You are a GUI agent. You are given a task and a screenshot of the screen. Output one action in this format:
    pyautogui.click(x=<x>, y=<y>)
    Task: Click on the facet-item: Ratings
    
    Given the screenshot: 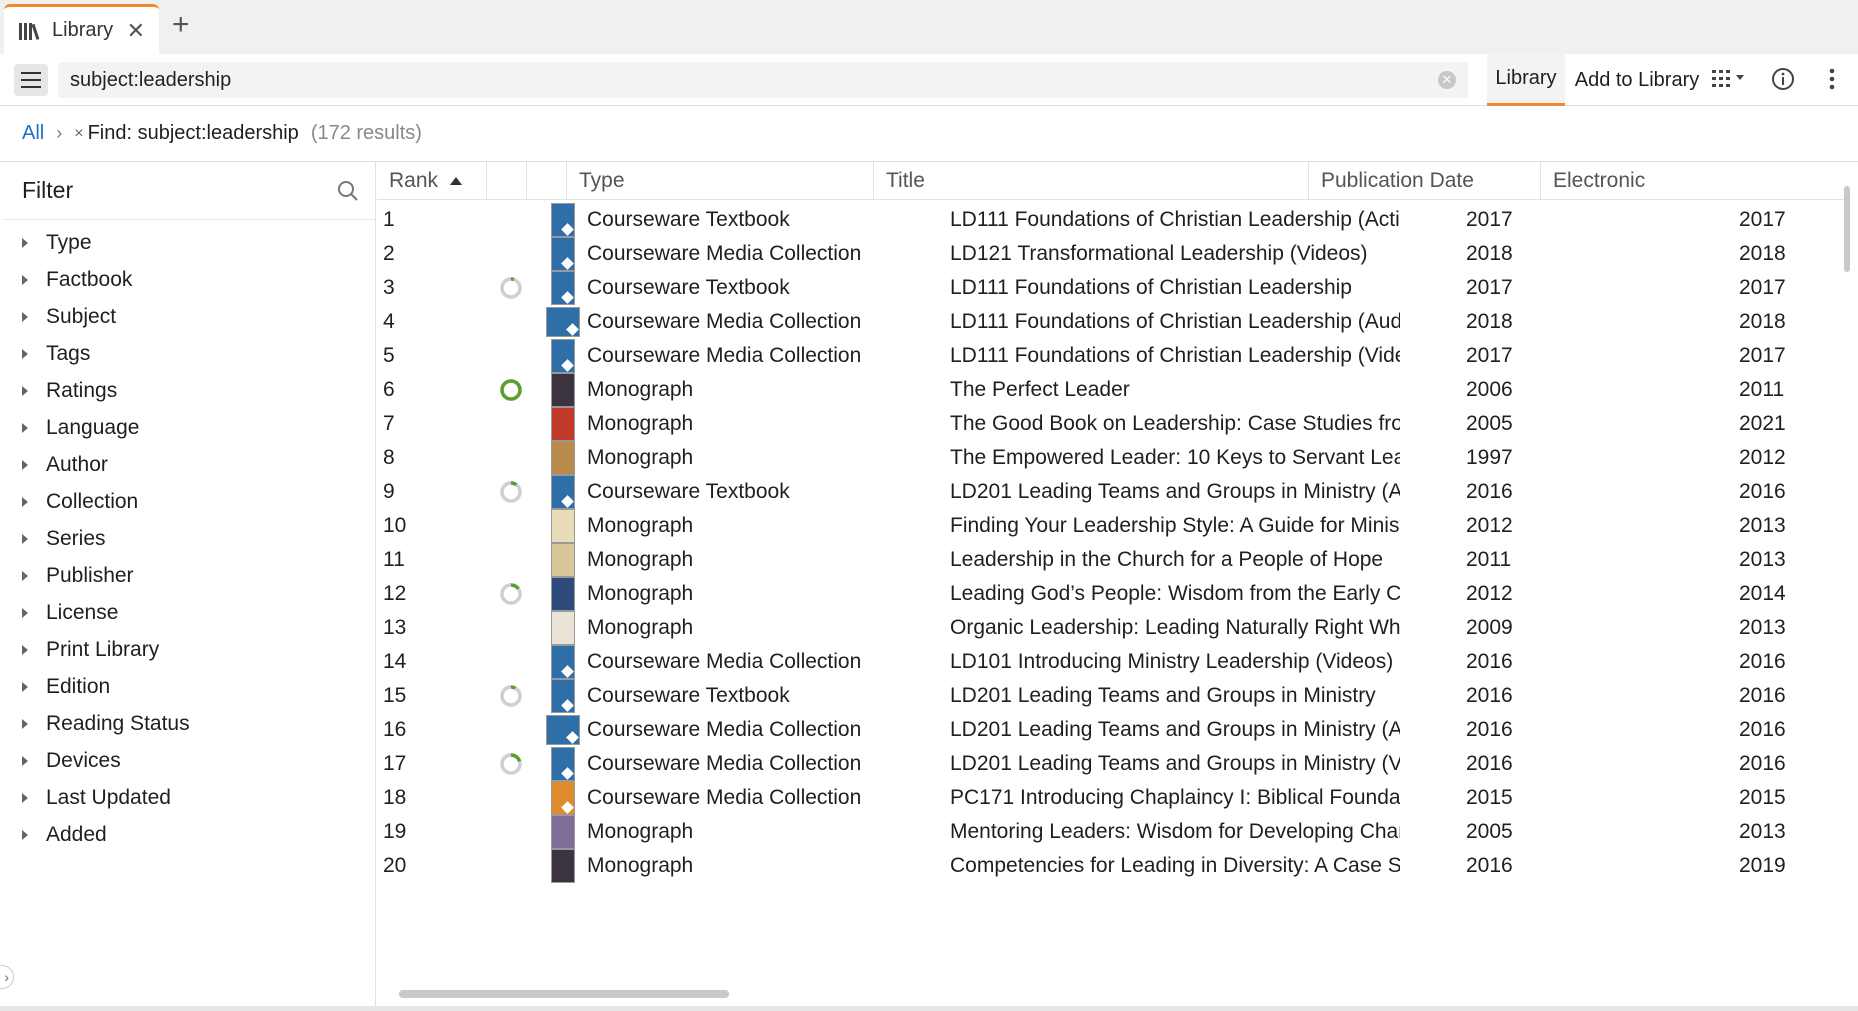 What is the action you would take?
    pyautogui.click(x=189, y=390)
    